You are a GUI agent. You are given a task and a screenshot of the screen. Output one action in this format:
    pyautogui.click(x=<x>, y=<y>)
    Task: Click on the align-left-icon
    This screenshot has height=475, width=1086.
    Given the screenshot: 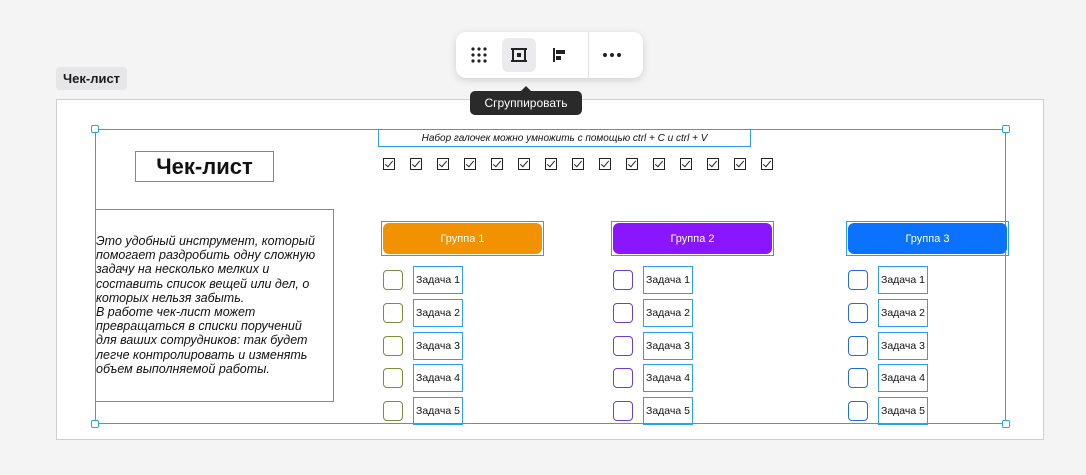 What is the action you would take?
    pyautogui.click(x=559, y=55)
    